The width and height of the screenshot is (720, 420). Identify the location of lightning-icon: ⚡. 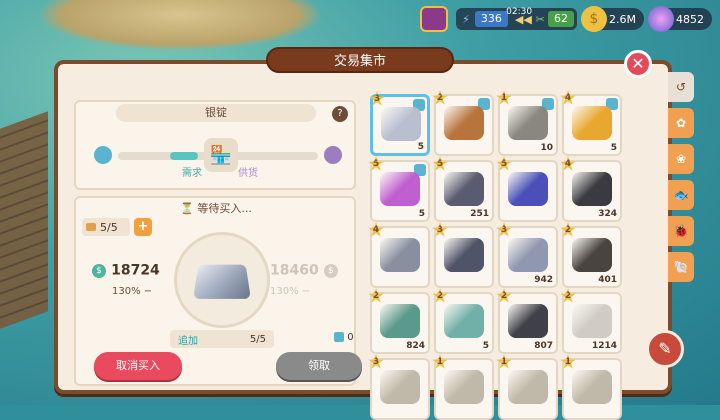
(466, 19).